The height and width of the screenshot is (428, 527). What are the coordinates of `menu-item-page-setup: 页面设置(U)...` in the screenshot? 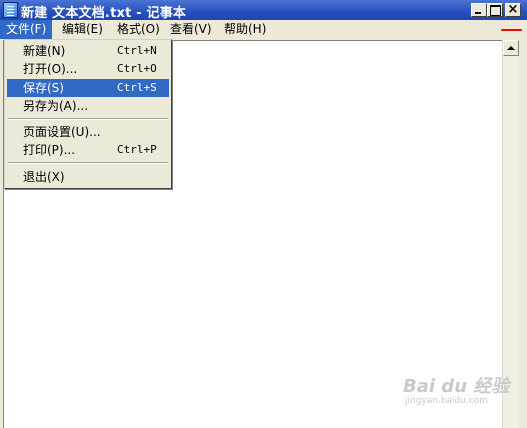 It's located at (88, 132).